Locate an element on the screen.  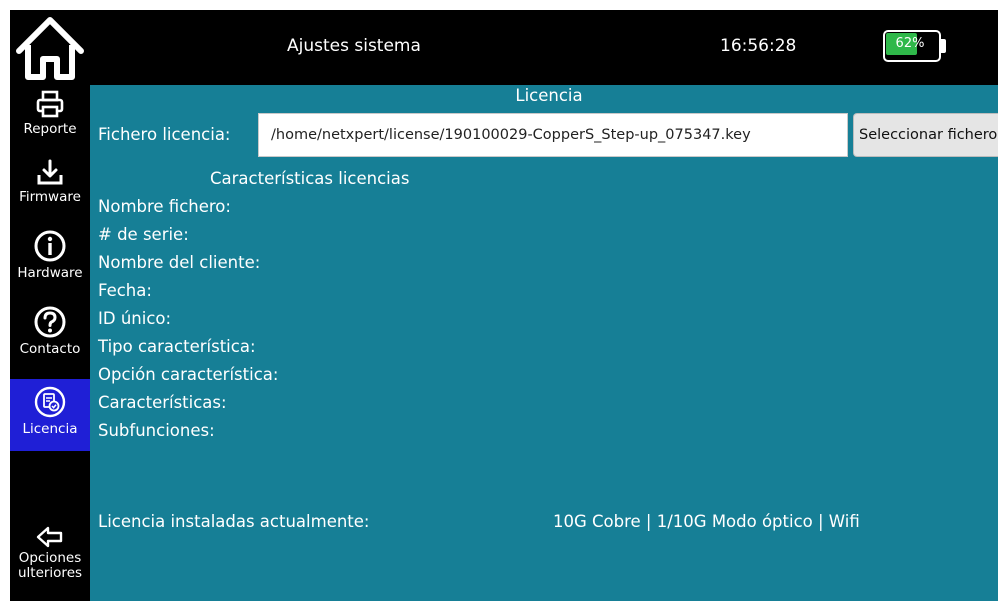
field-label-nombre-cliente: Nombre del cliente: is located at coordinates (179, 262).